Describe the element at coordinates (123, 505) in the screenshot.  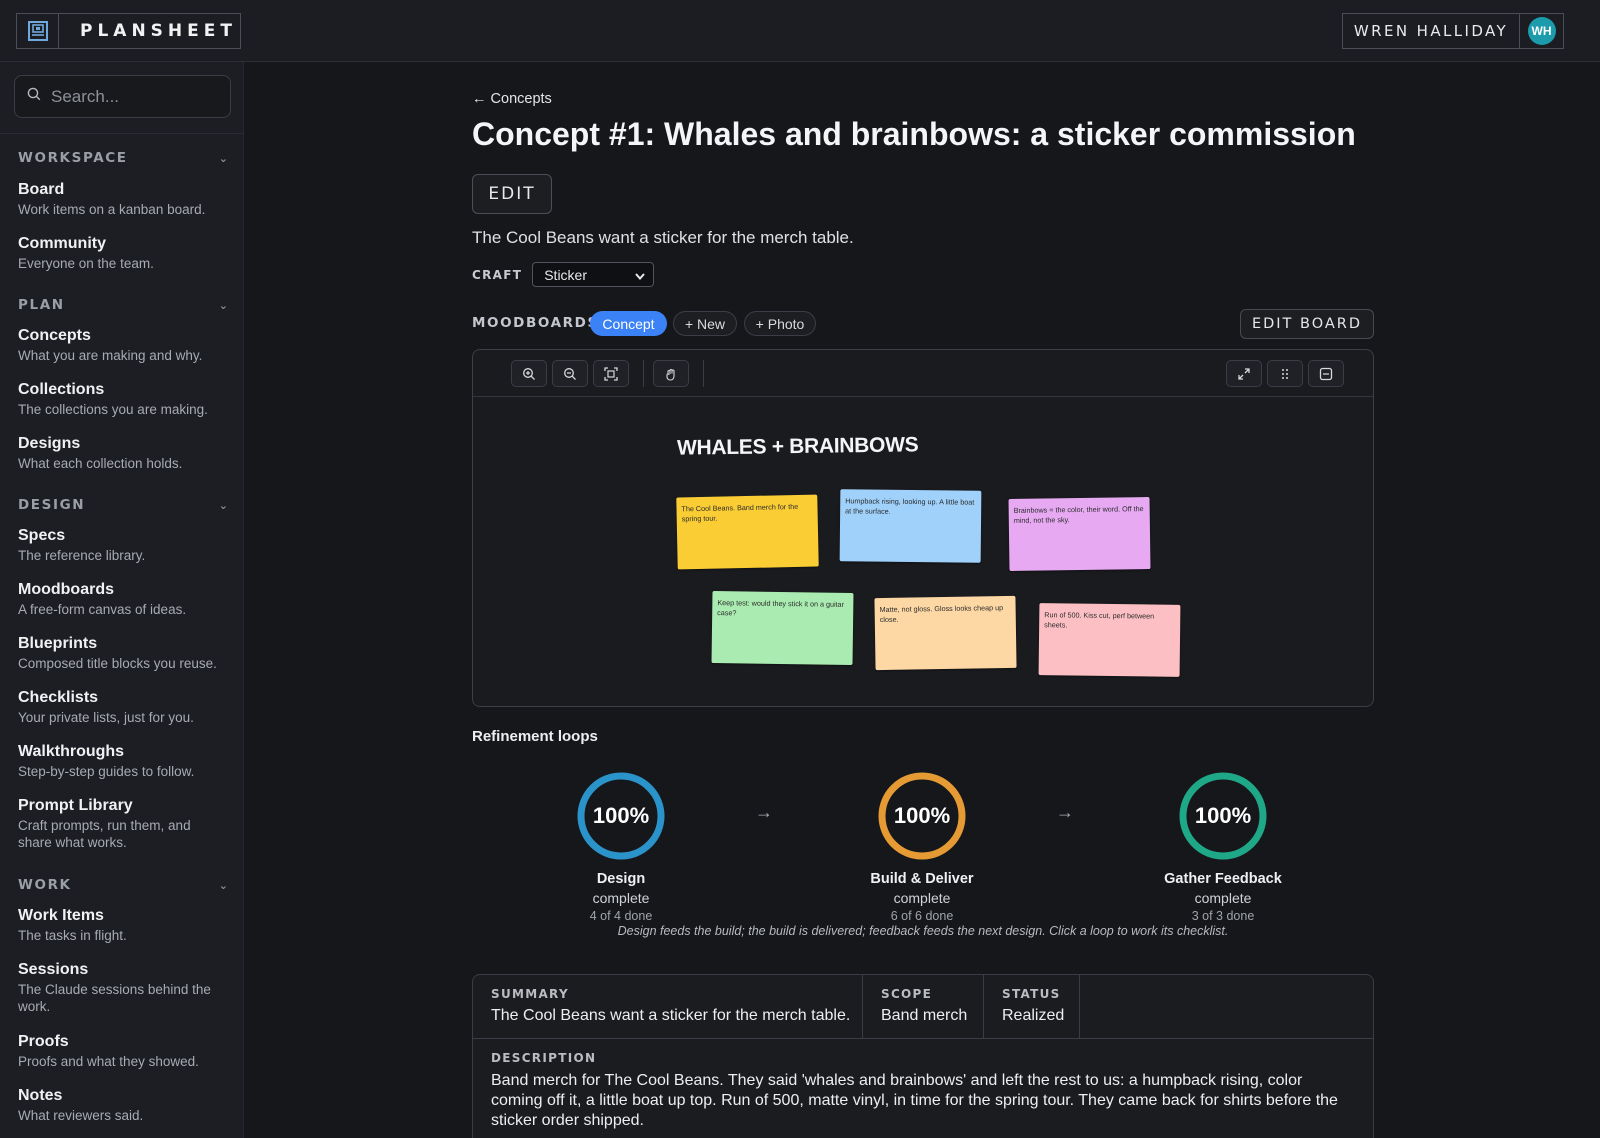
I see `section-design: DESIGN ⌄` at that location.